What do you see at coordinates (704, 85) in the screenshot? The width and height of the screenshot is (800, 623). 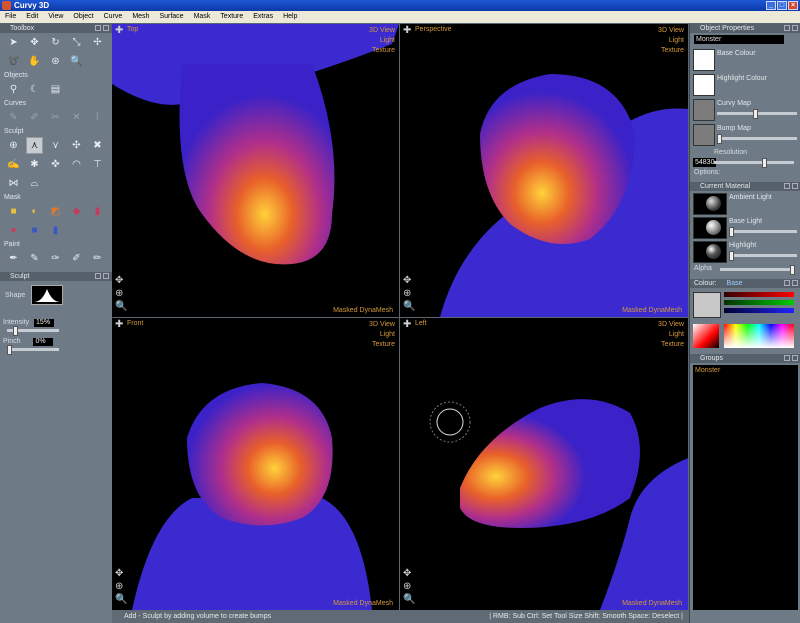 I see `highlight-colour-swatch` at bounding box center [704, 85].